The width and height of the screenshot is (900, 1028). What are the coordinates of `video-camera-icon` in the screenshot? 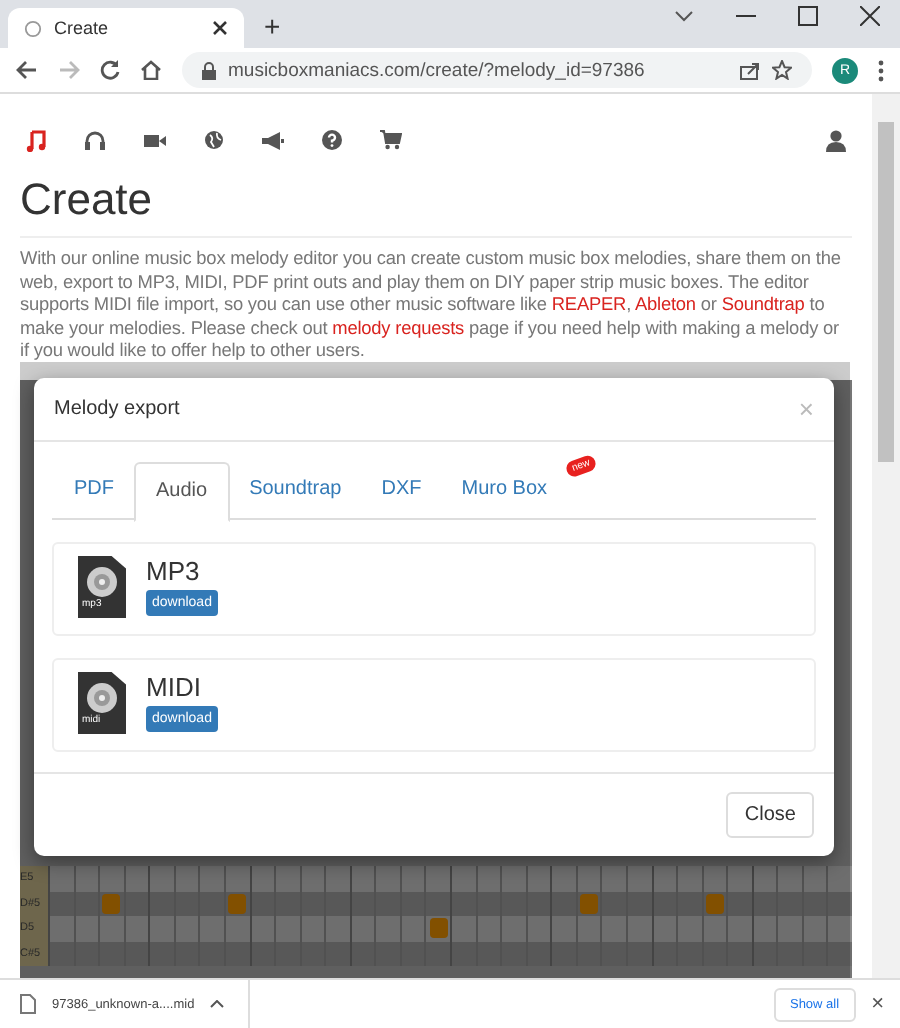 It's located at (155, 140).